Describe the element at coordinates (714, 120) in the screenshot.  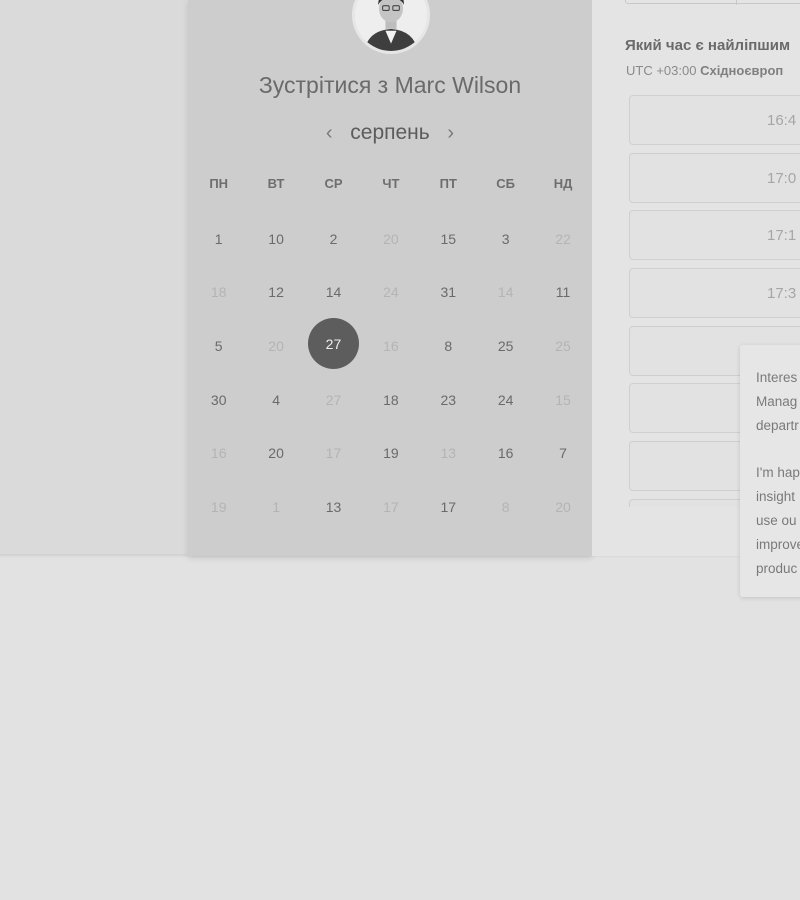
I see `time-slot-button: 16:4` at that location.